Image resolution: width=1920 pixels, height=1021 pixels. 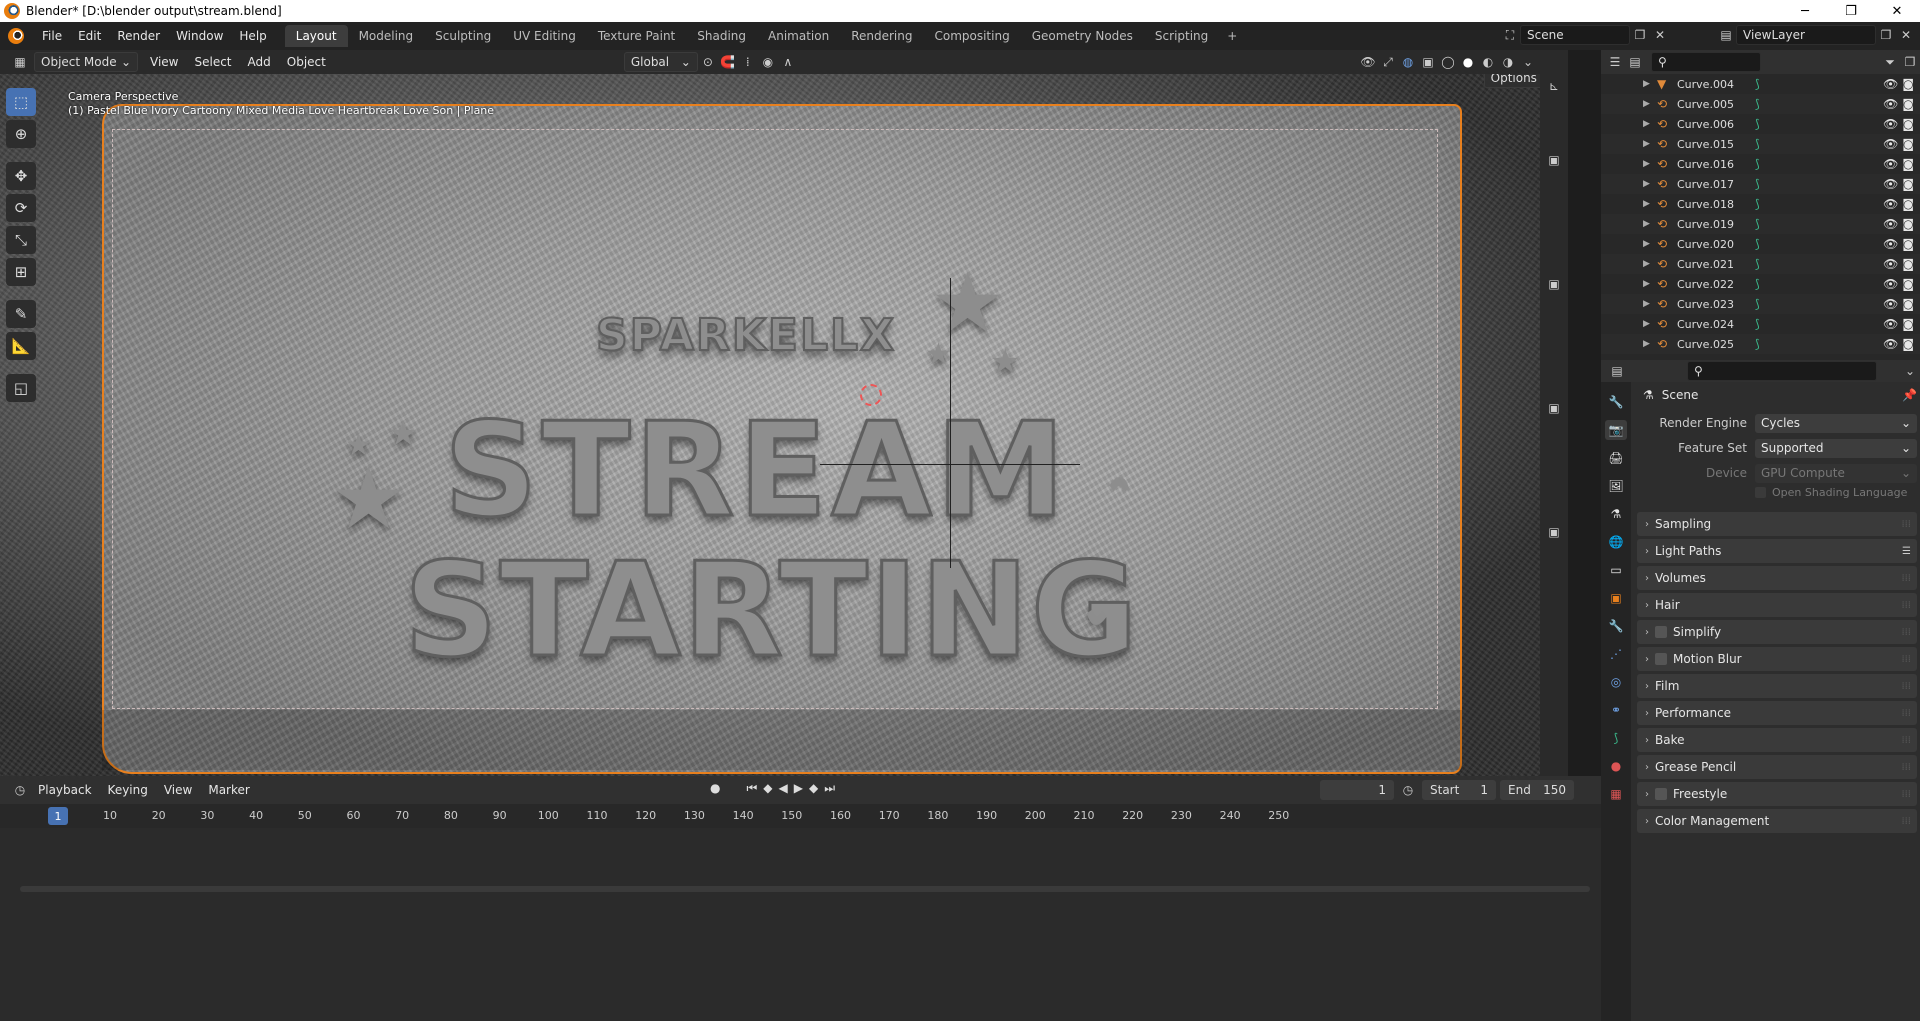 What do you see at coordinates (1232, 36) in the screenshot?
I see `add-workspace-button: +` at bounding box center [1232, 36].